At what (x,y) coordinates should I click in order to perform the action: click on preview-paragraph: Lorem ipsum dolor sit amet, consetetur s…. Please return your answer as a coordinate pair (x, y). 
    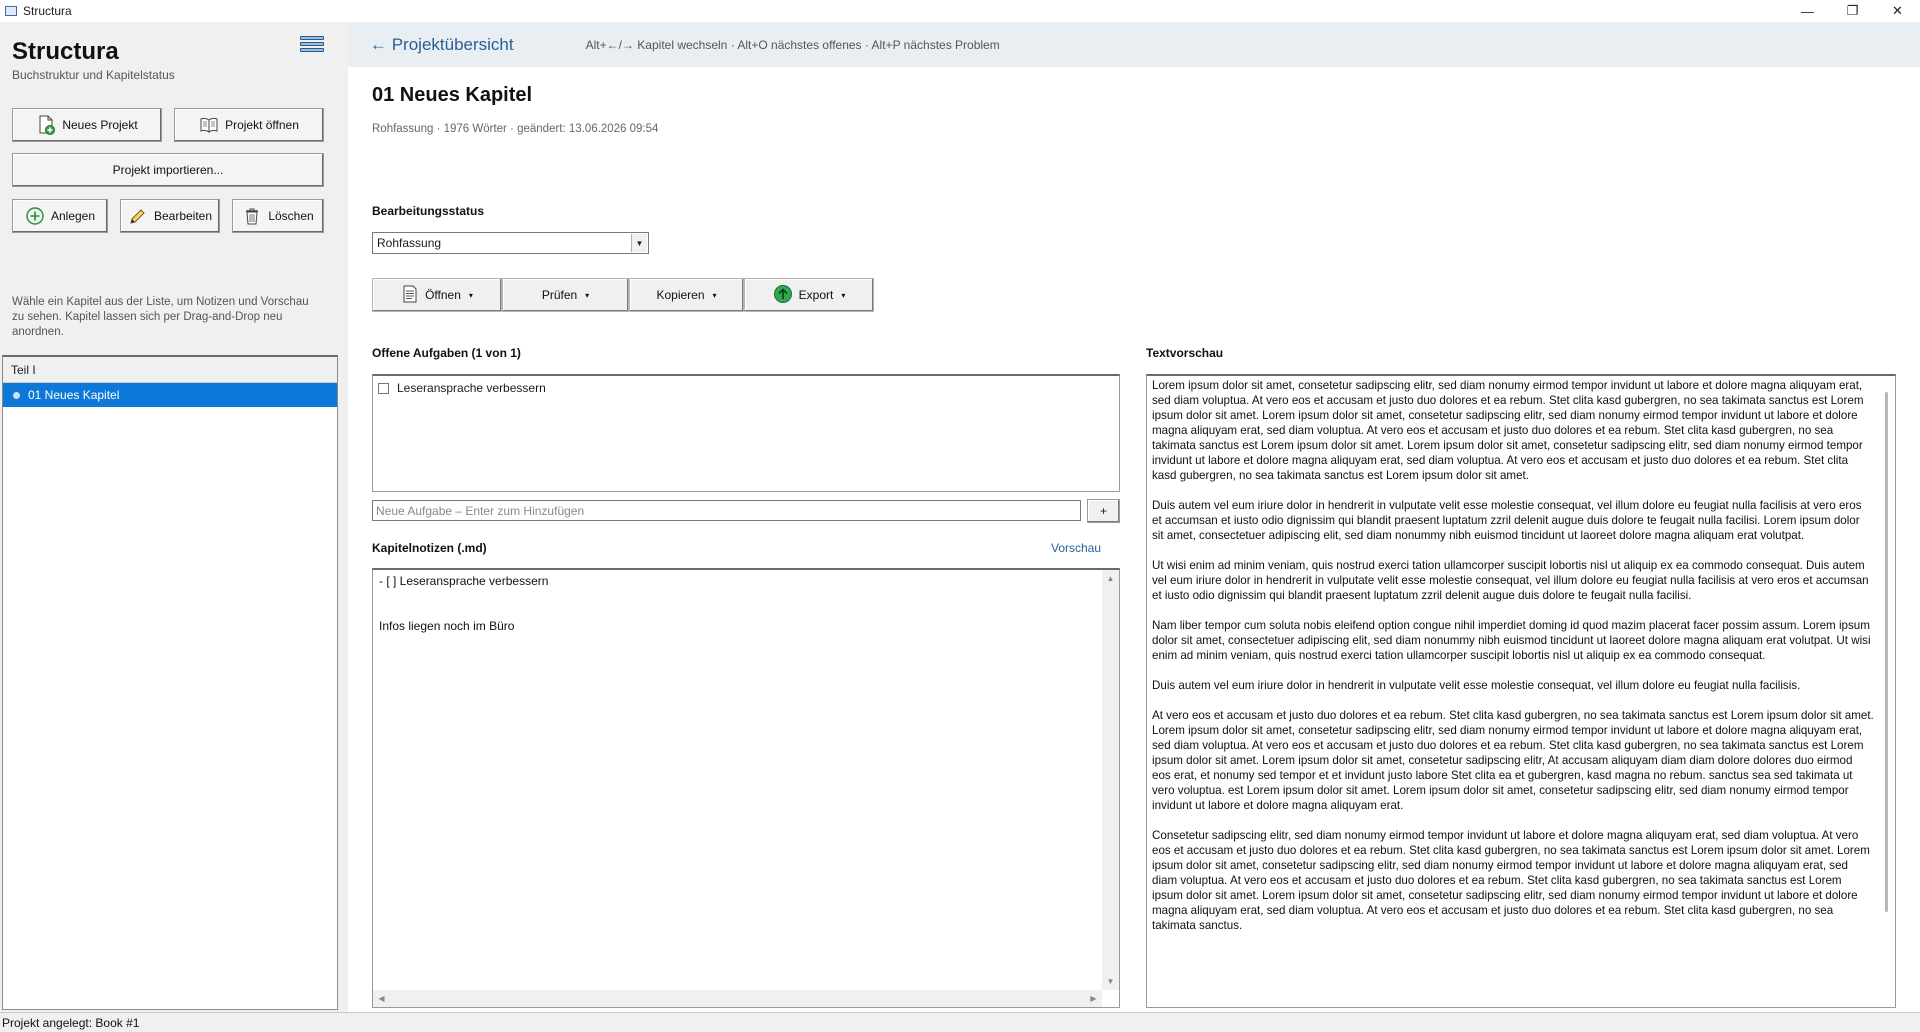
    Looking at the image, I should click on (1508, 430).